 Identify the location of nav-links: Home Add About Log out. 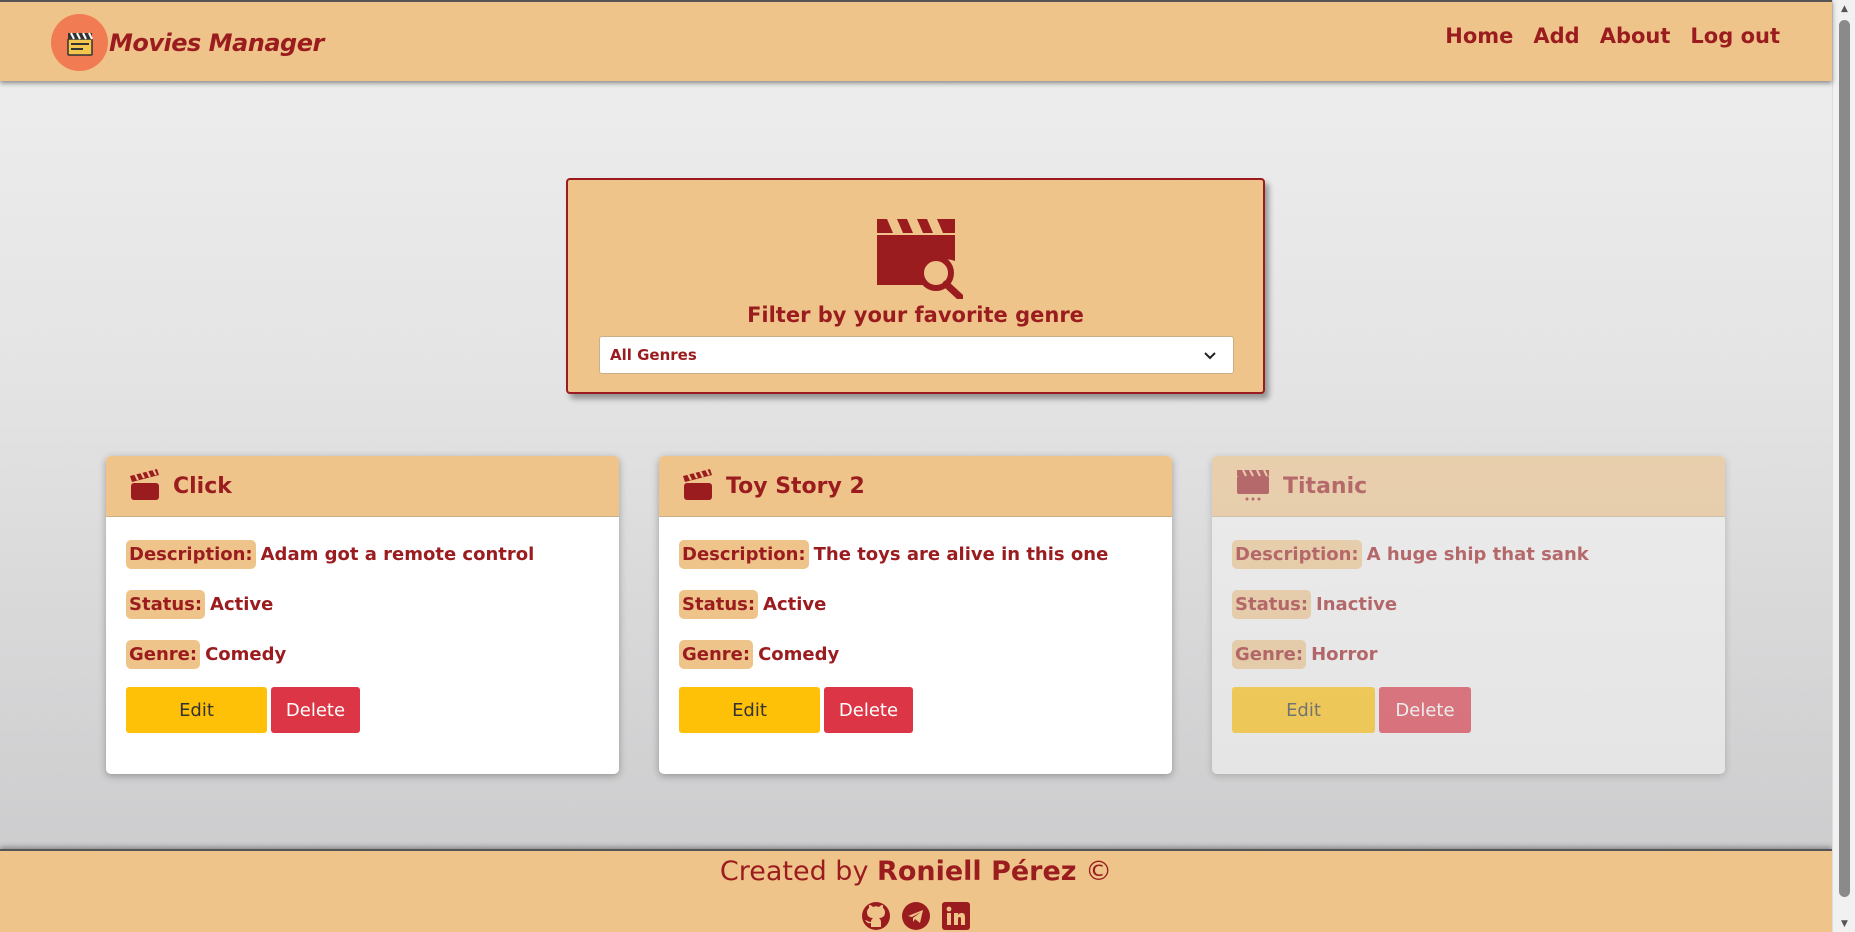
(1612, 36).